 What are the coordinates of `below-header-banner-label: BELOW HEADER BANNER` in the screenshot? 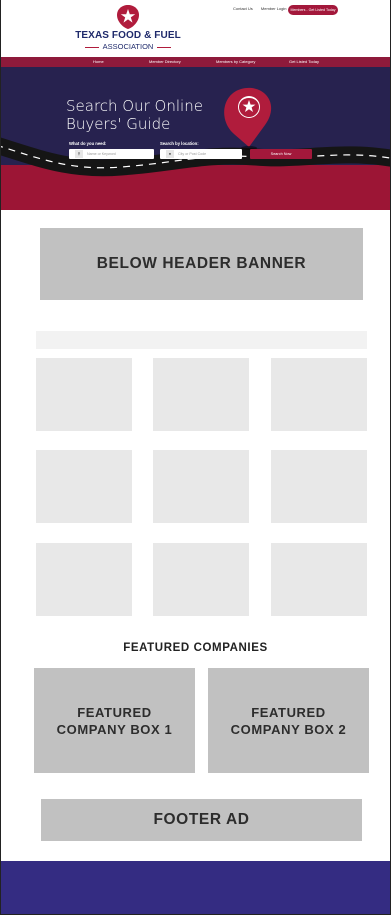 It's located at (201, 263).